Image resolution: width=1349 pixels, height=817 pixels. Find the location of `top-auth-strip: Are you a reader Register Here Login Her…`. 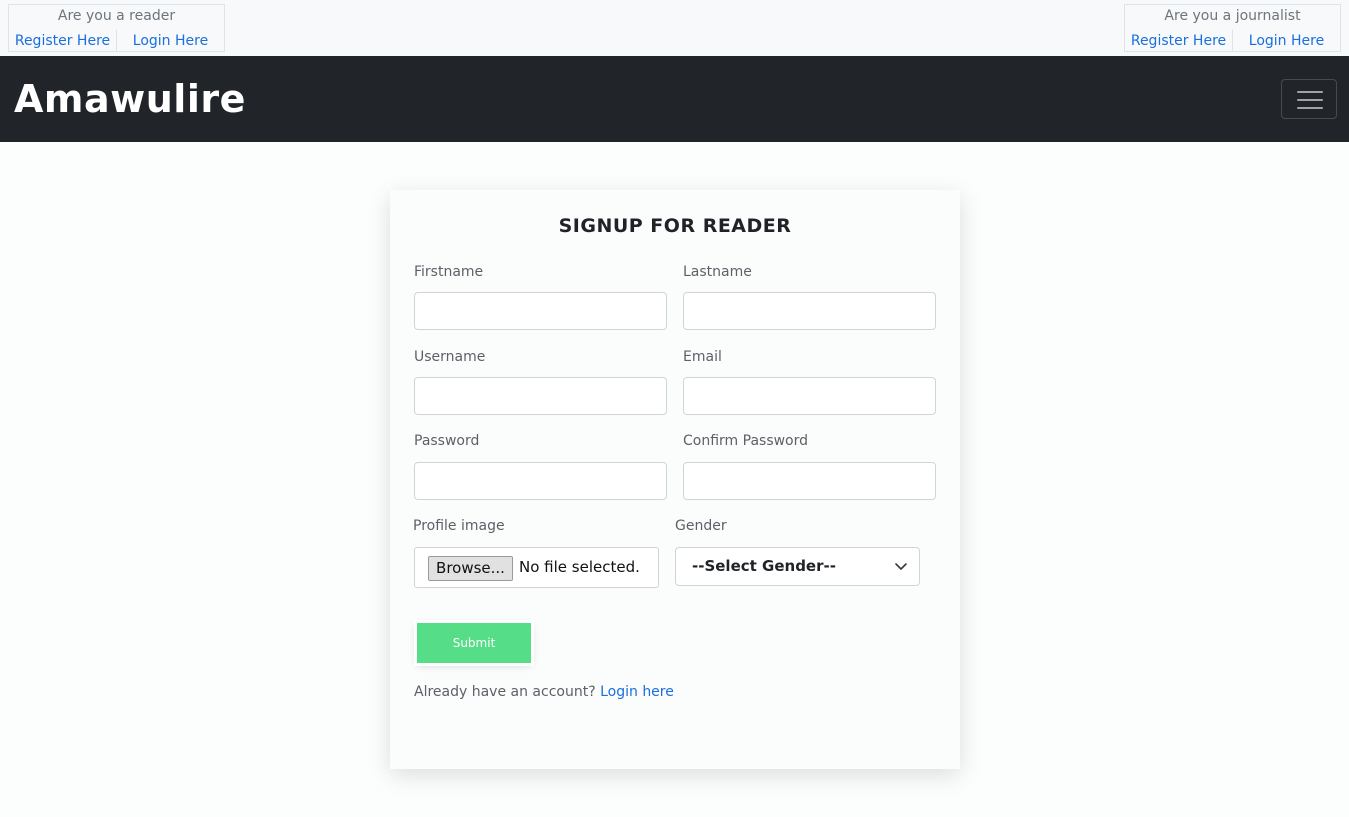

top-auth-strip: Are you a reader Register Here Login Her… is located at coordinates (674, 28).